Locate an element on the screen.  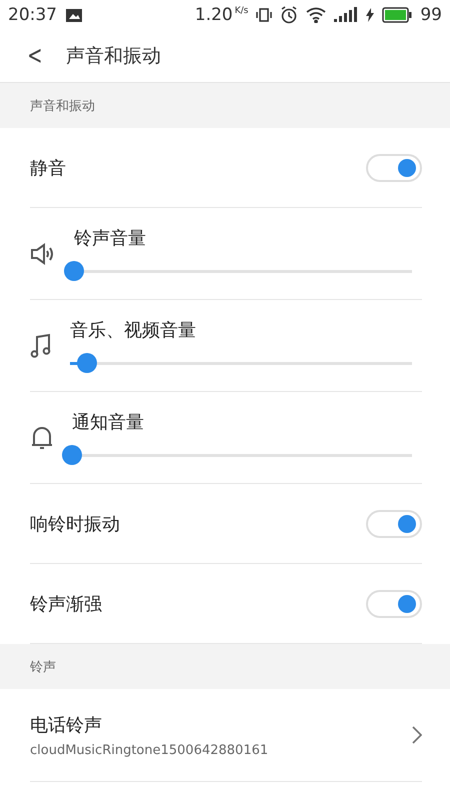
setting-label: 静音 is located at coordinates (48, 168).